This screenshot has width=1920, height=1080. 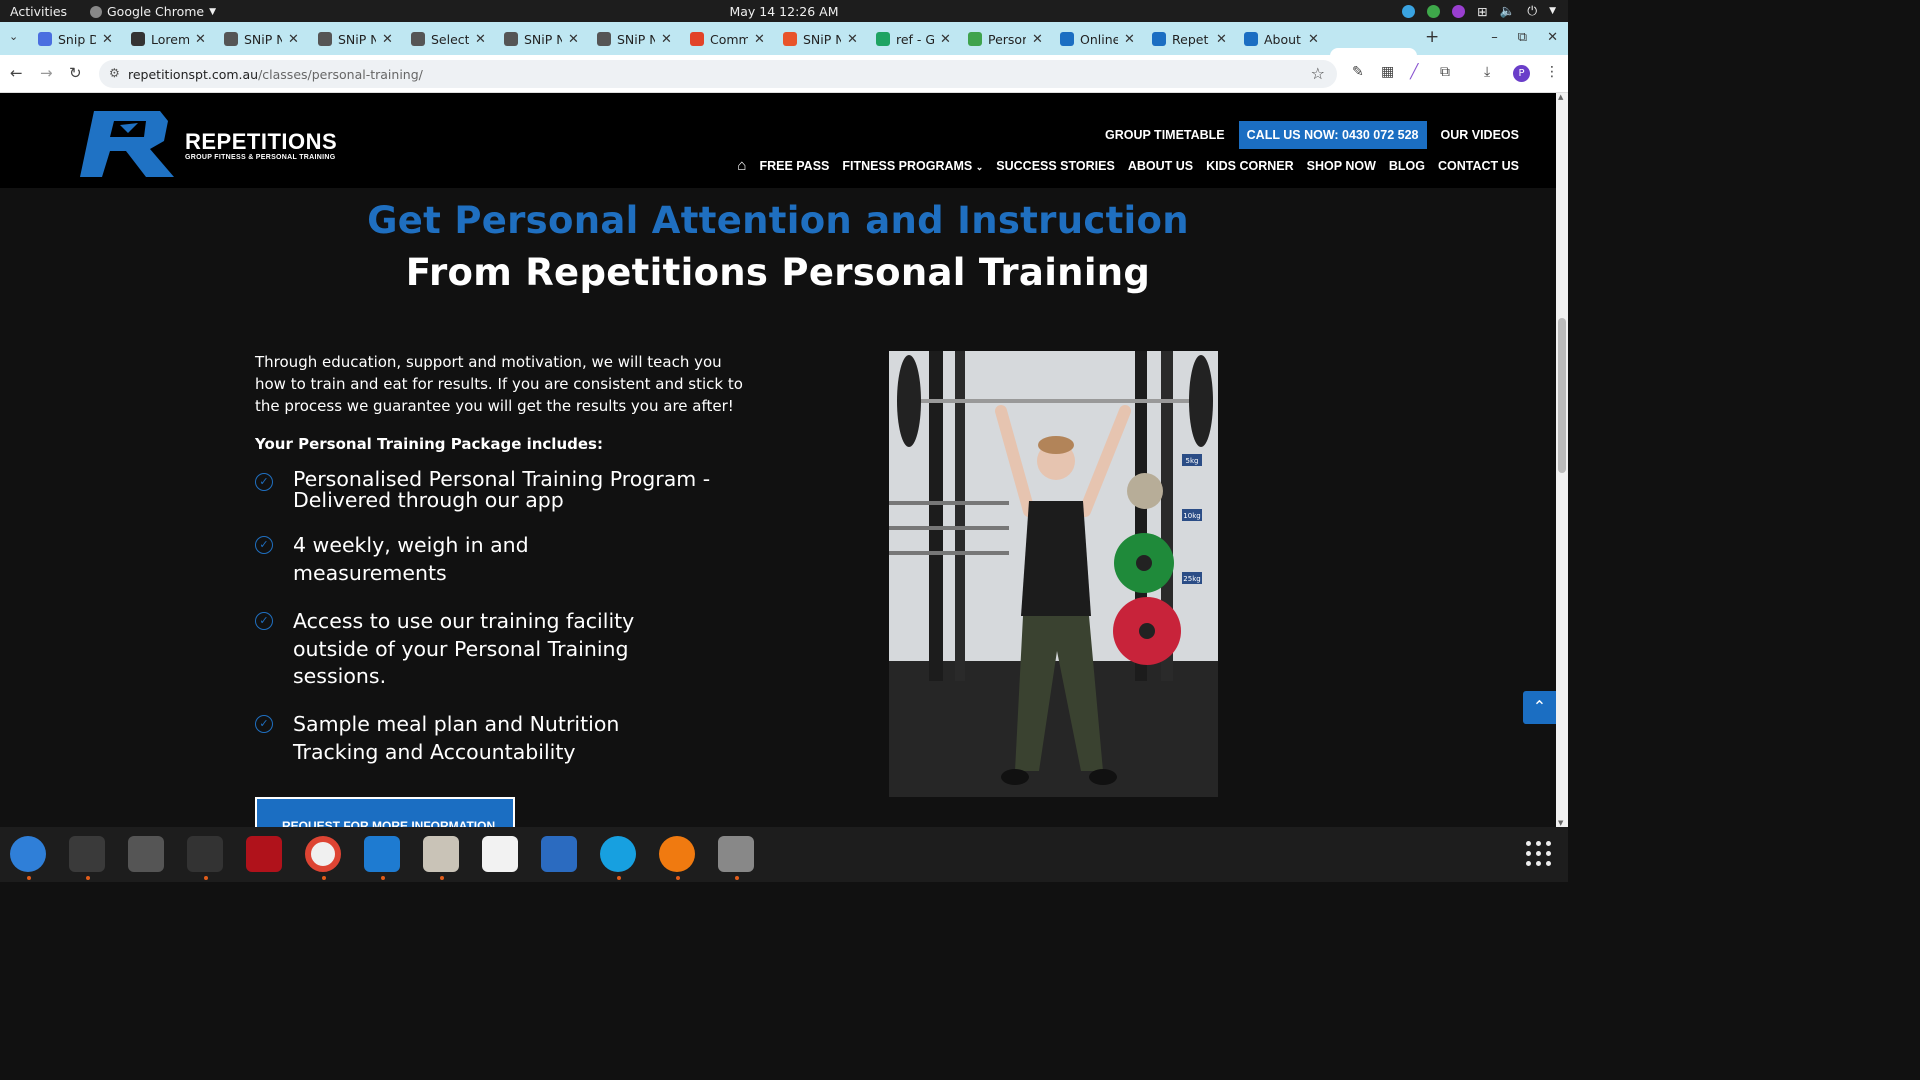 What do you see at coordinates (1552, 37) in the screenshot?
I see `close-icon: ✕` at bounding box center [1552, 37].